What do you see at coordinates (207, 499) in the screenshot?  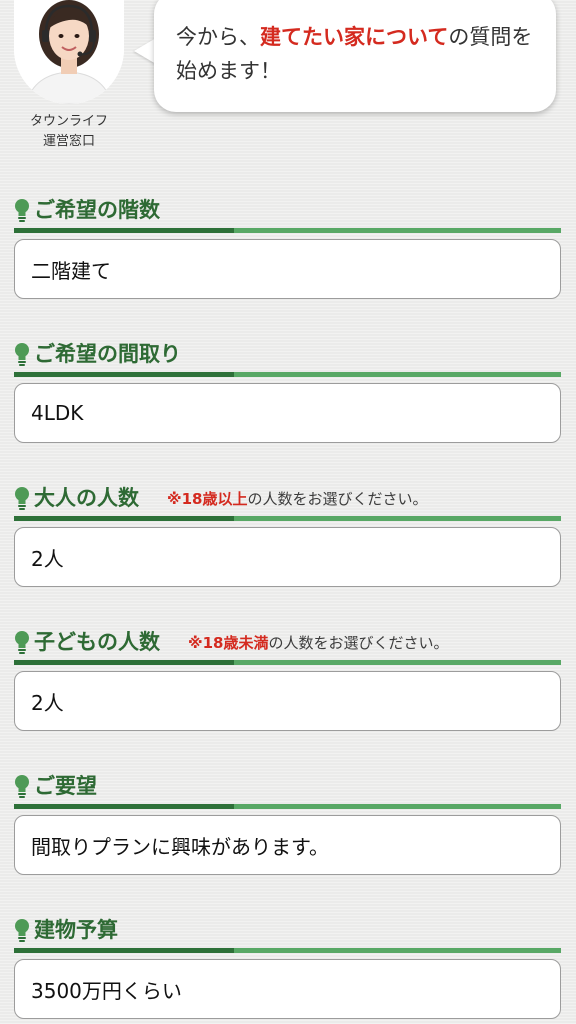 I see `note-highlight: ※18歳以上` at bounding box center [207, 499].